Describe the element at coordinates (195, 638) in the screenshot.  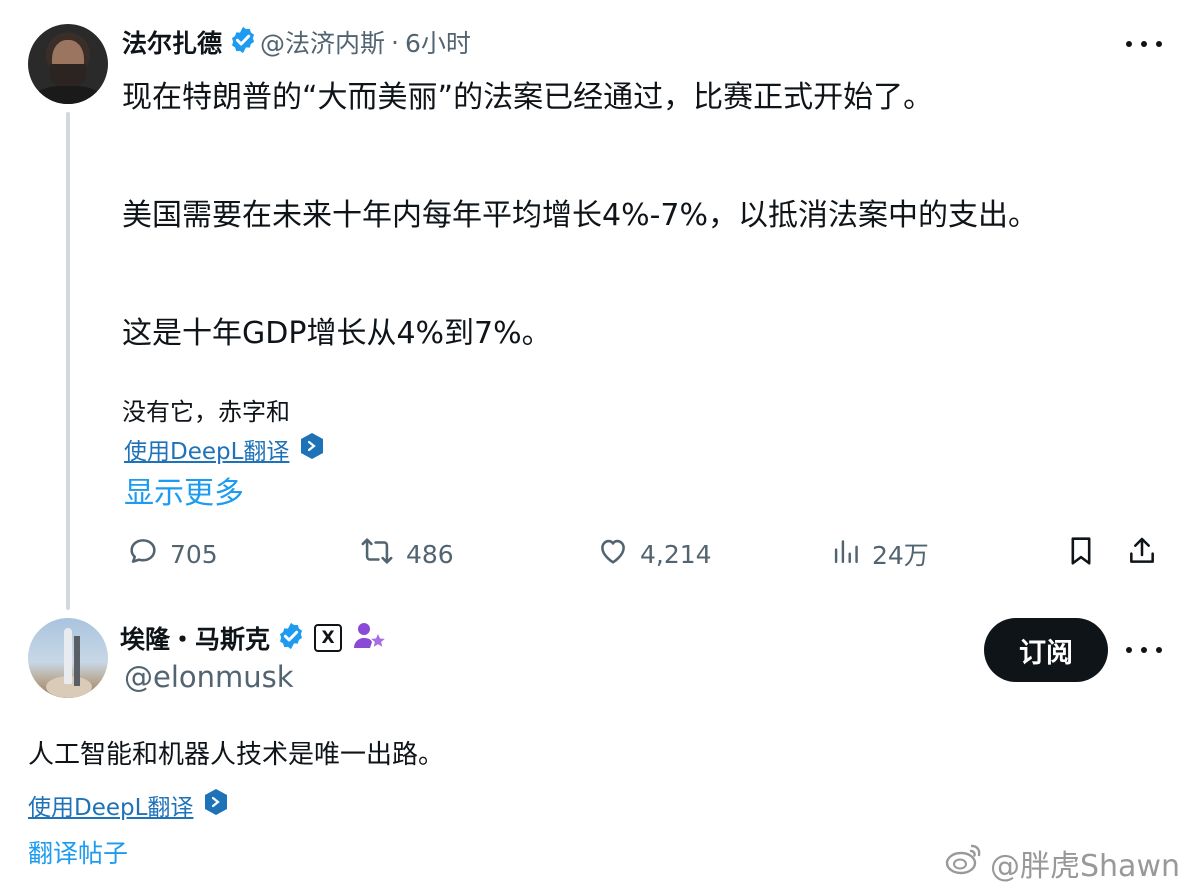
I see `author-name: 埃隆・马斯克` at that location.